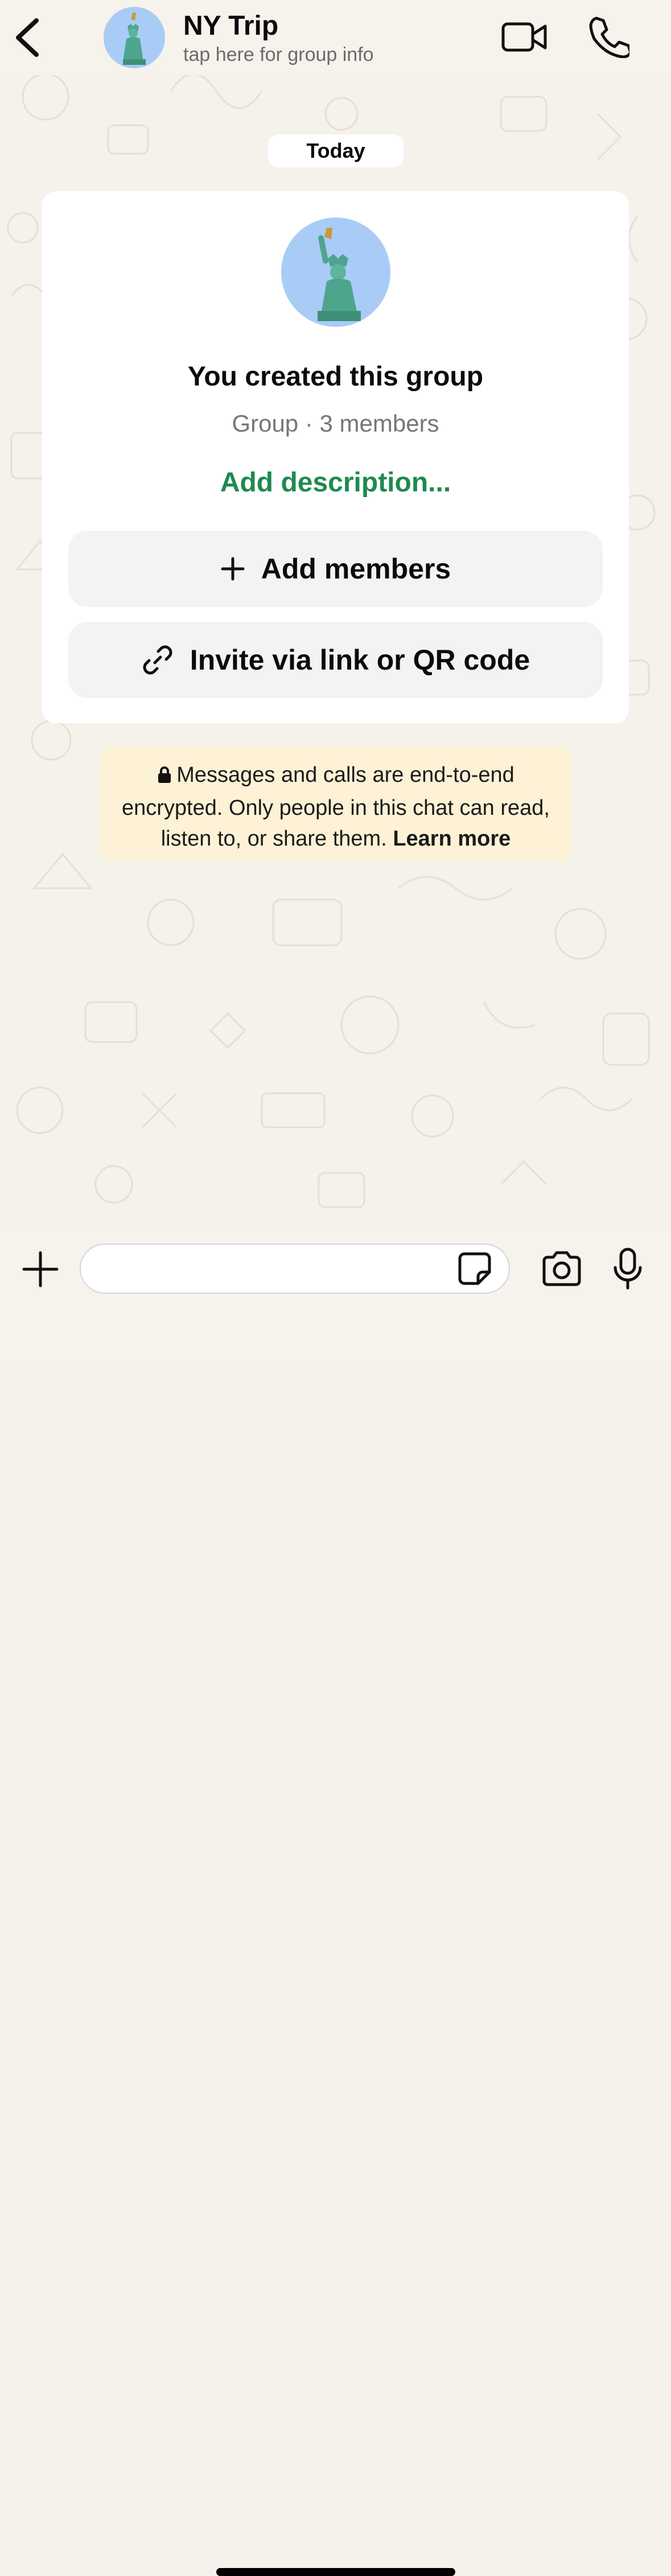 The image size is (671, 2576). What do you see at coordinates (360, 660) in the screenshot?
I see `invite-label: Invite via link or QR code` at bounding box center [360, 660].